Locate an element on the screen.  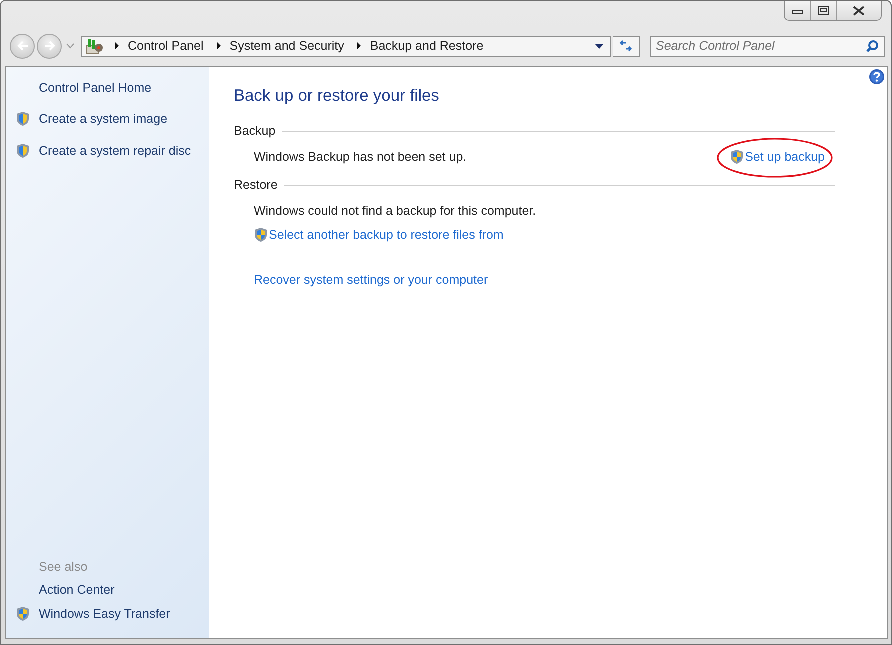
minimize-button is located at coordinates (798, 10).